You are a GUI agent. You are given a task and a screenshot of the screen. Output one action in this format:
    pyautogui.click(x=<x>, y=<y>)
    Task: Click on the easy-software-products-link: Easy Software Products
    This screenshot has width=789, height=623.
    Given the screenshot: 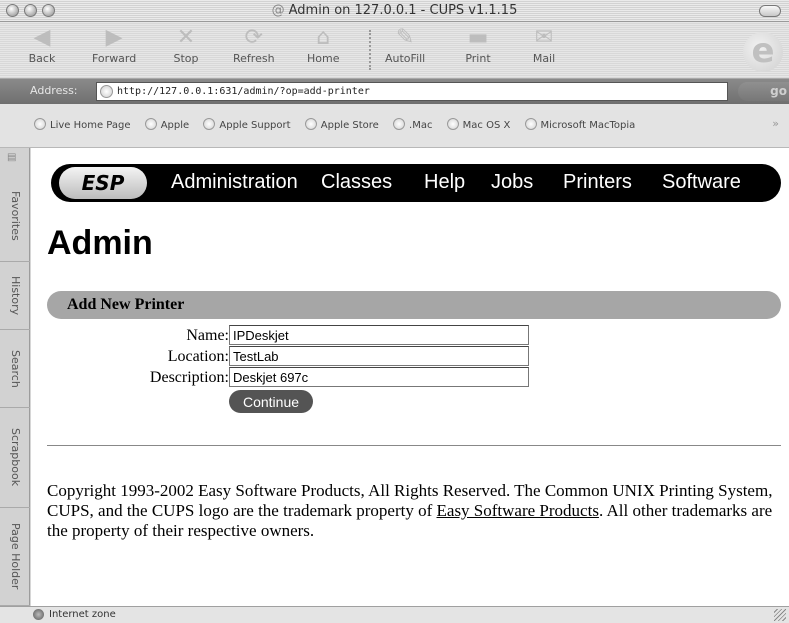 What is the action you would take?
    pyautogui.click(x=518, y=510)
    